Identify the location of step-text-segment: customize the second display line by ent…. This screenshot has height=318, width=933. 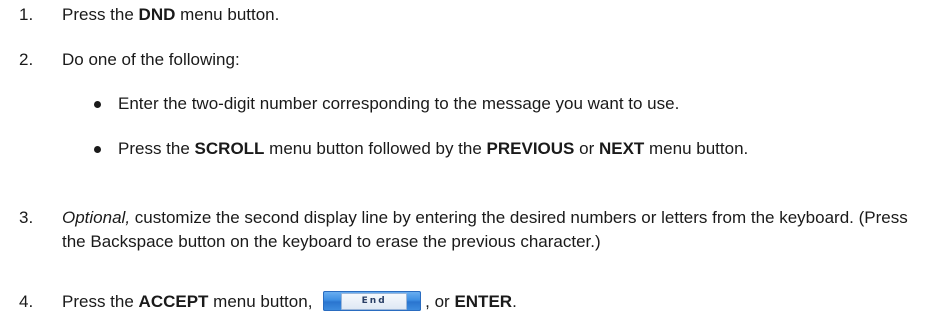
(485, 229).